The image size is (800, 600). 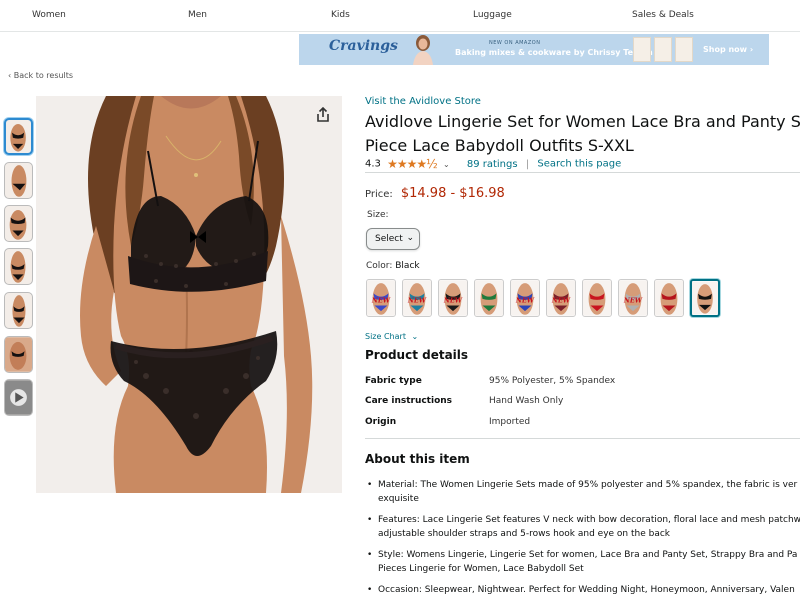 I want to click on color-label-text: Color:, so click(x=379, y=266).